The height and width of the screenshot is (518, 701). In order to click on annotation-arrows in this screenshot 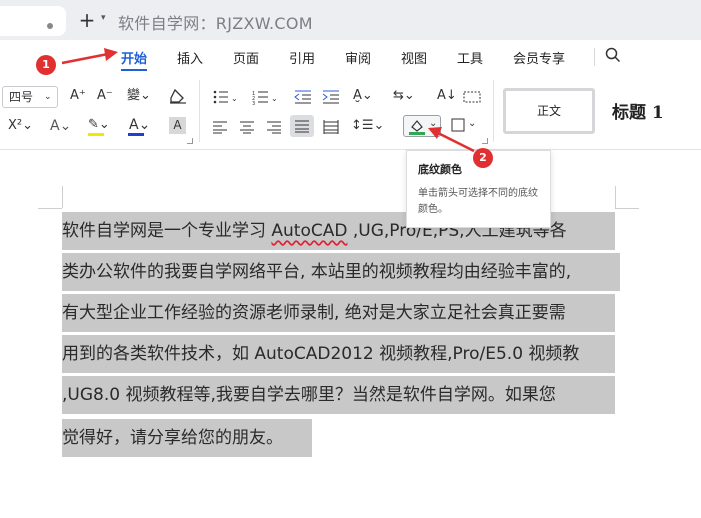, I will do `click(268, 100)`.